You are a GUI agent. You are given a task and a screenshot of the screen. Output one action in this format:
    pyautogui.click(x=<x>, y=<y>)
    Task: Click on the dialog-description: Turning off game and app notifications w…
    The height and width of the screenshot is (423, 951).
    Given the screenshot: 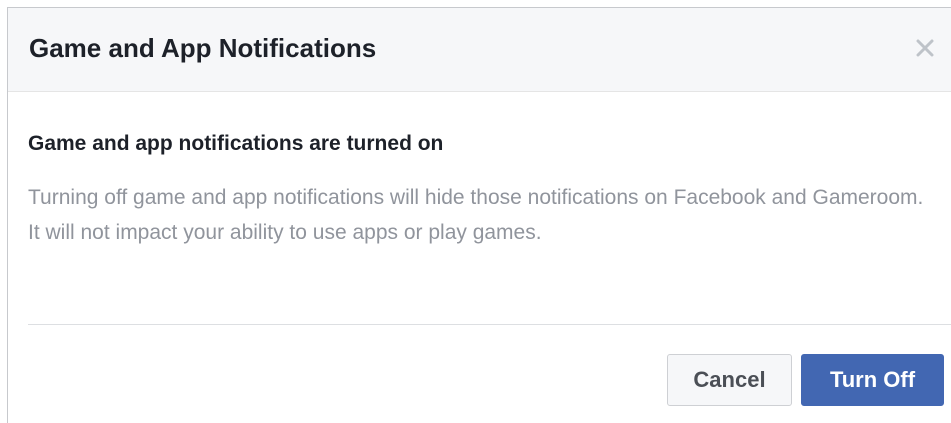 What is the action you would take?
    pyautogui.click(x=476, y=215)
    